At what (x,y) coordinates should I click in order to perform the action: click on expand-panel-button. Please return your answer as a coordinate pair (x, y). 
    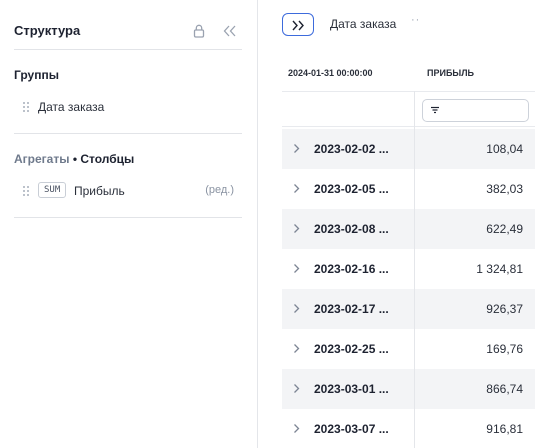
    Looking at the image, I should click on (298, 24).